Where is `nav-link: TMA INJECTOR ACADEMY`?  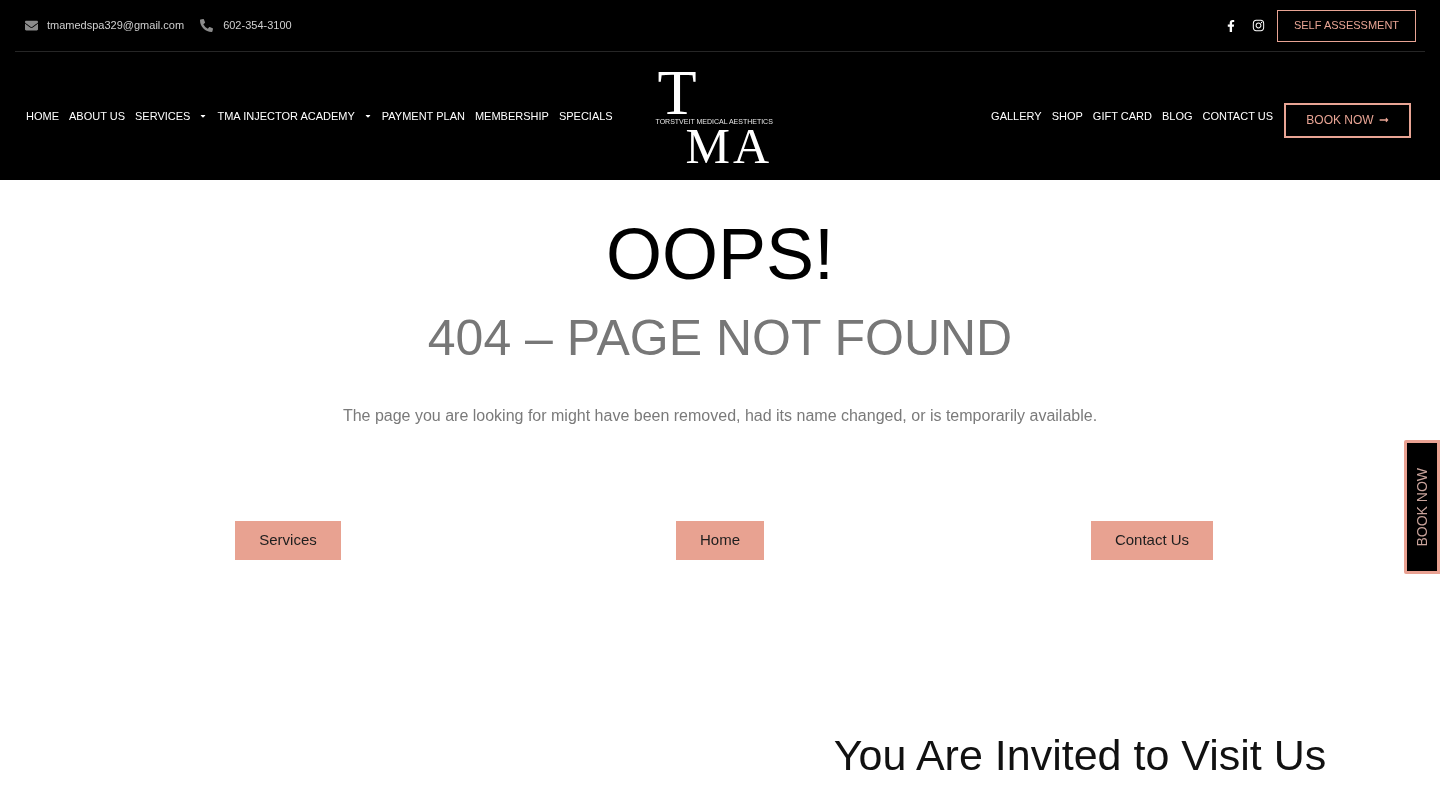 nav-link: TMA INJECTOR ACADEMY is located at coordinates (294, 116).